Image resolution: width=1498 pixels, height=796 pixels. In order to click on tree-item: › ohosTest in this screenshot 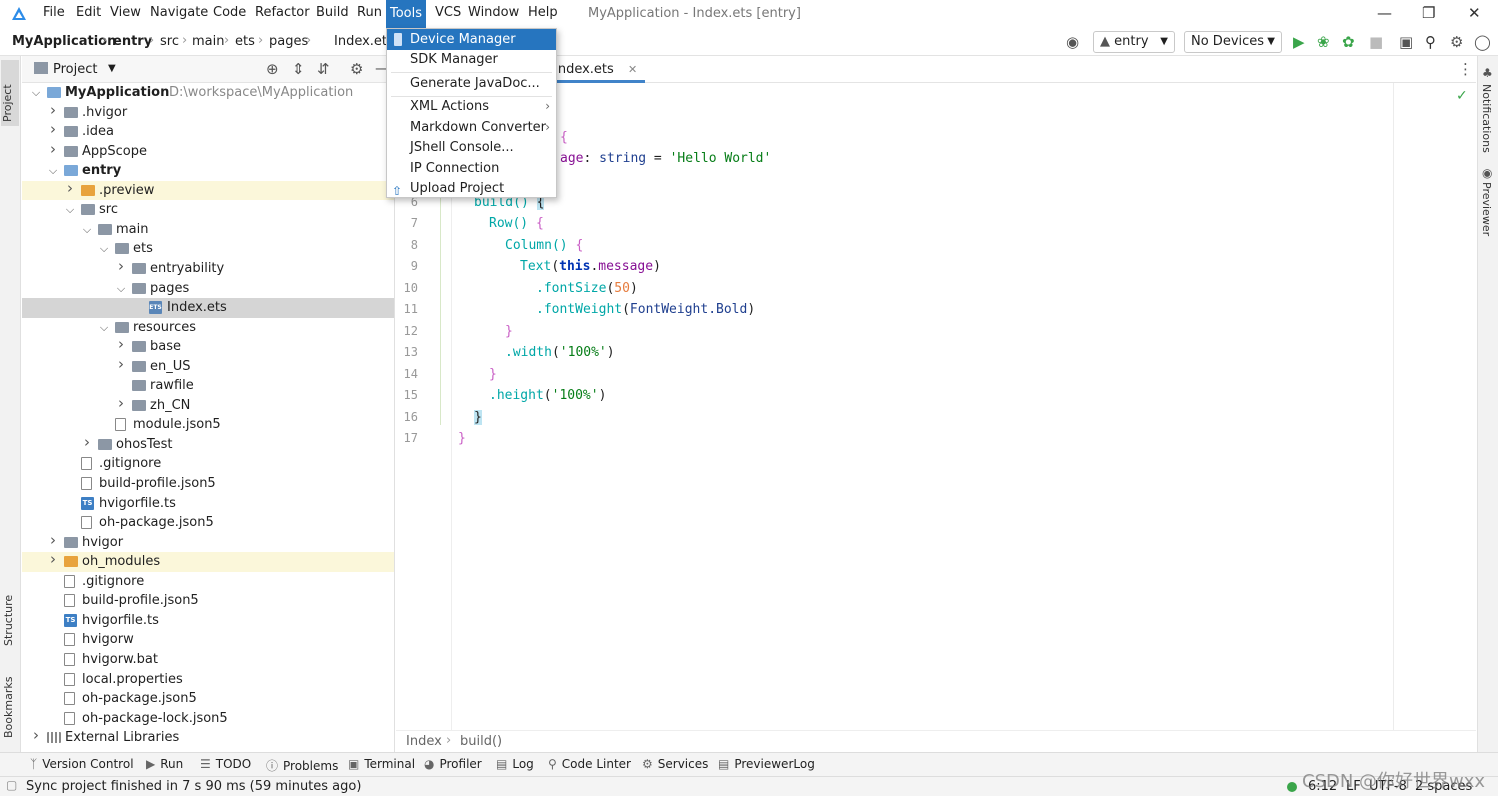, I will do `click(208, 444)`.